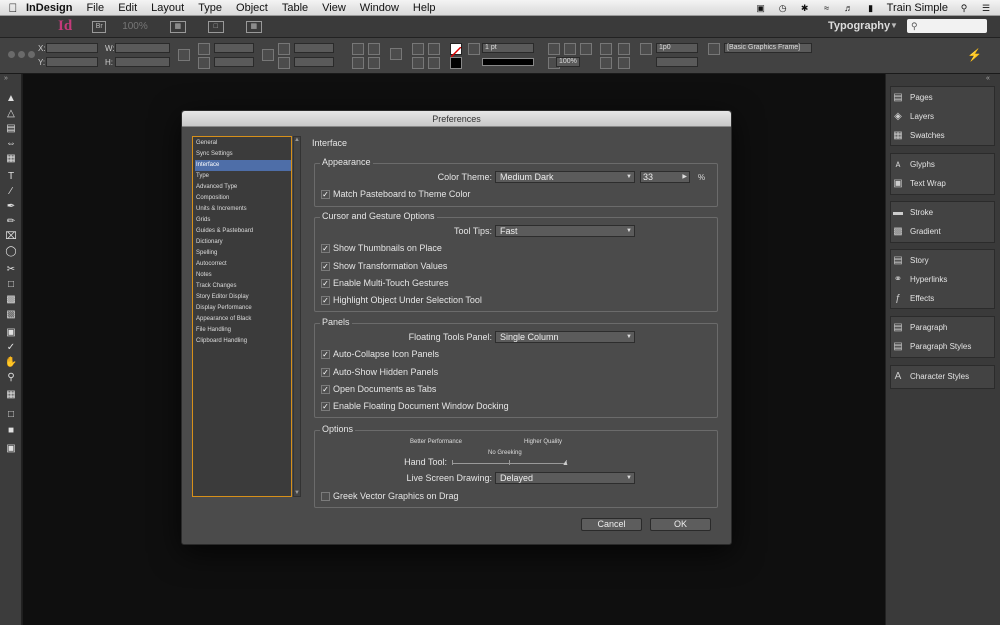 The height and width of the screenshot is (625, 1000). Describe the element at coordinates (167, 8) in the screenshot. I see `menu-layout: Layout` at that location.